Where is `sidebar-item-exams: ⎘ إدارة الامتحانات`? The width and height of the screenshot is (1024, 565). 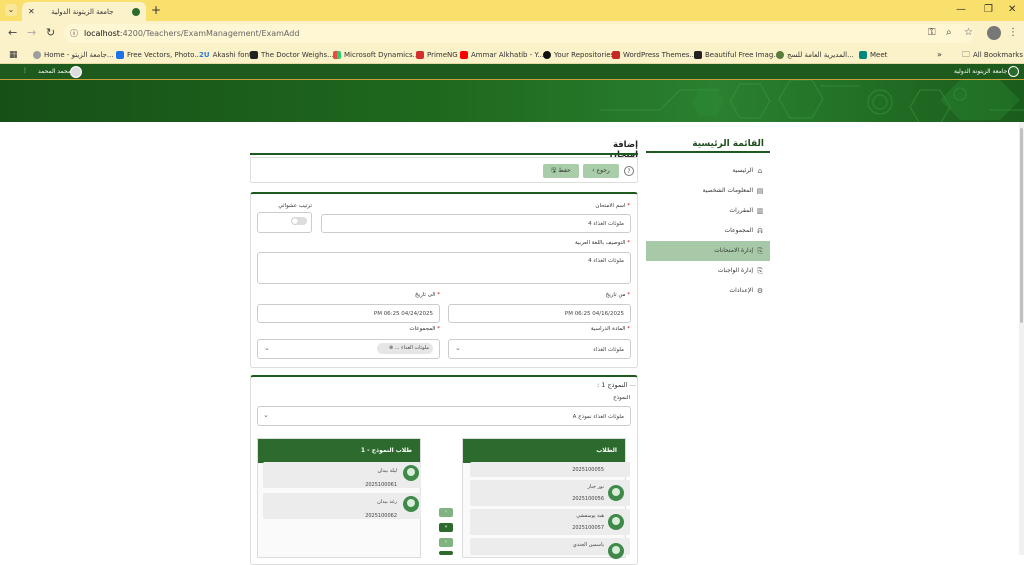 sidebar-item-exams: ⎘ إدارة الامتحانات is located at coordinates (708, 251).